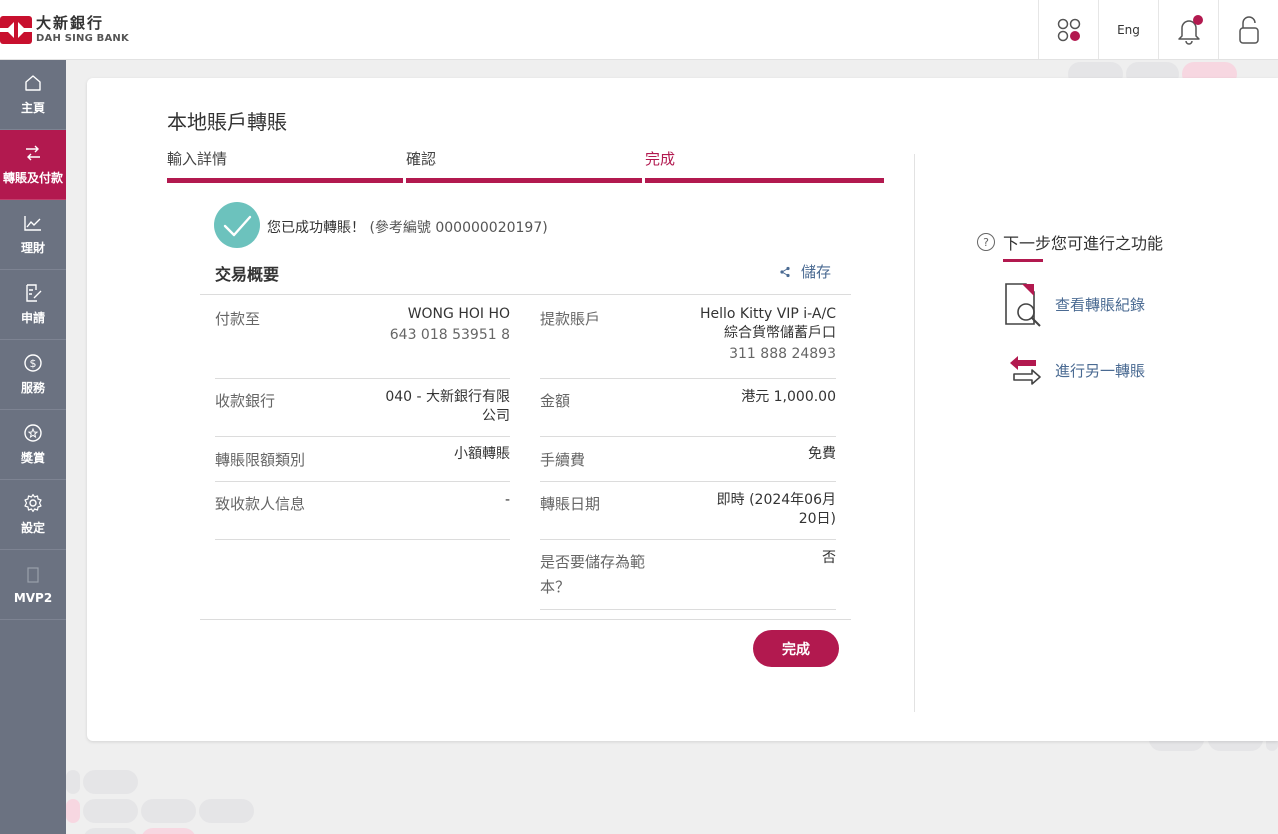 The width and height of the screenshot is (1278, 834). I want to click on sidebar-item-transfer: 轉賬及付款, so click(33, 165).